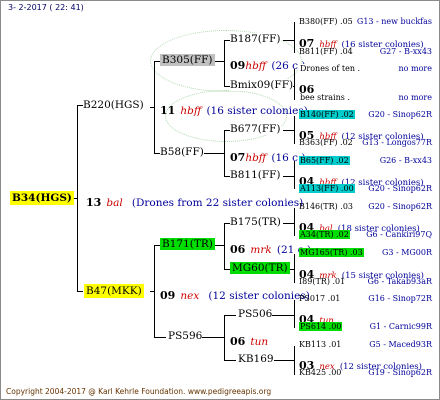 The image size is (440, 400). I want to click on g1-bottom-bee: B47(MKK), so click(114, 291).